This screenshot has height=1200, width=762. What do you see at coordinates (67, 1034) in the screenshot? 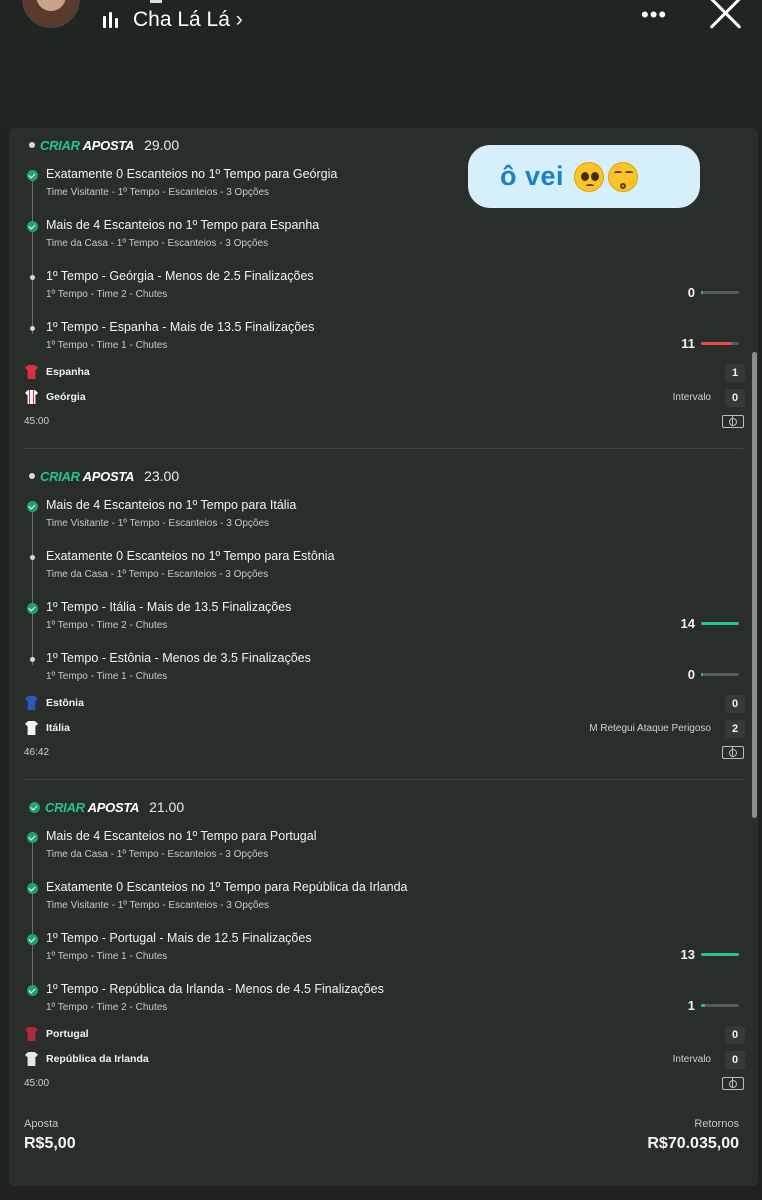
I see `team-name: Portugal` at bounding box center [67, 1034].